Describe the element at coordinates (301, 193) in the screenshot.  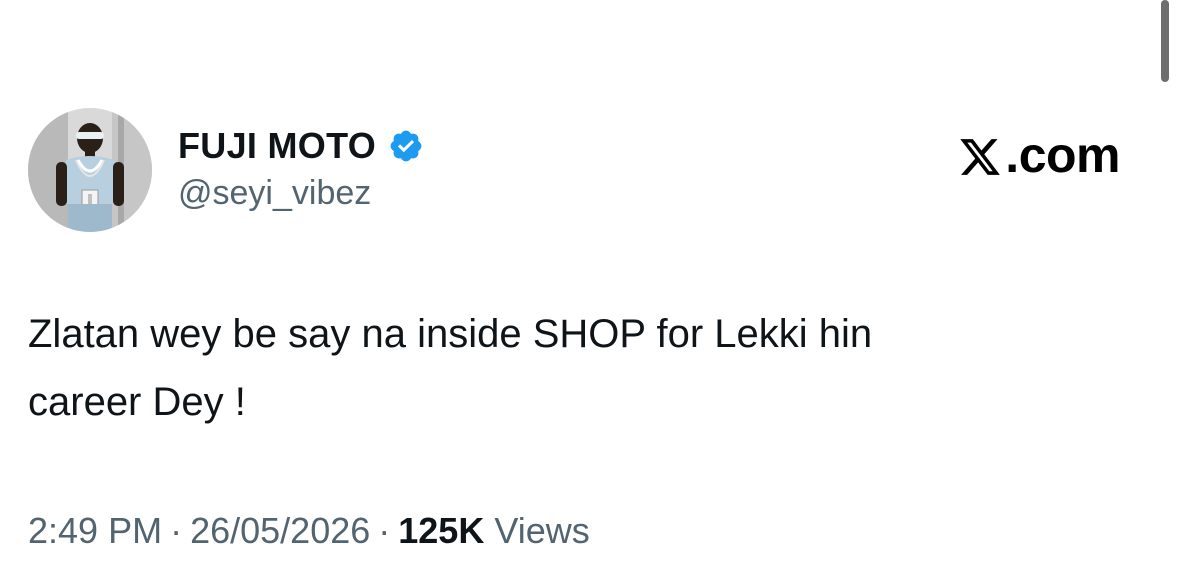
I see `author-handle: @seyi_vibez` at that location.